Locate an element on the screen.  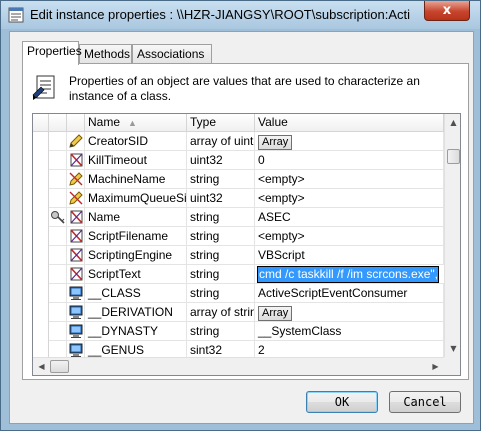
scroll-down-icon: ▼ is located at coordinates (452, 348).